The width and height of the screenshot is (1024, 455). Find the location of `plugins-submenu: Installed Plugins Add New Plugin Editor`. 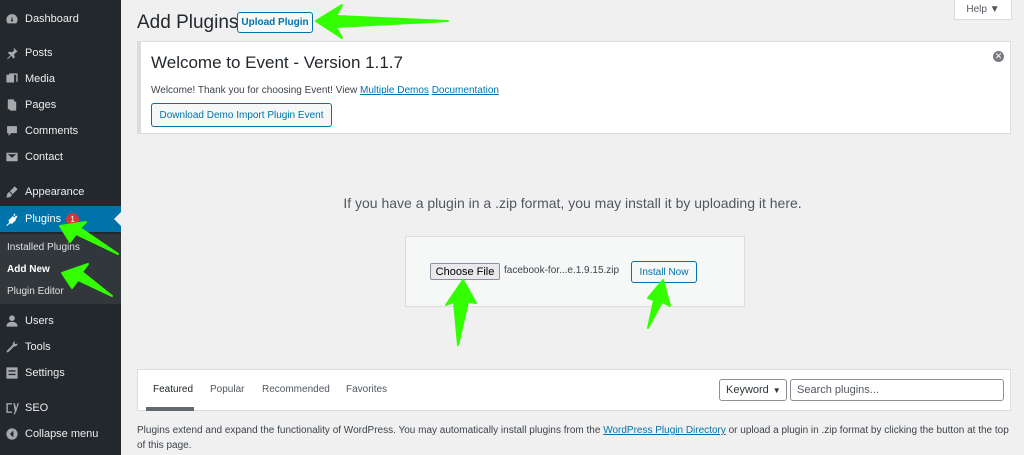

plugins-submenu: Installed Plugins Add New Plugin Editor is located at coordinates (60, 269).